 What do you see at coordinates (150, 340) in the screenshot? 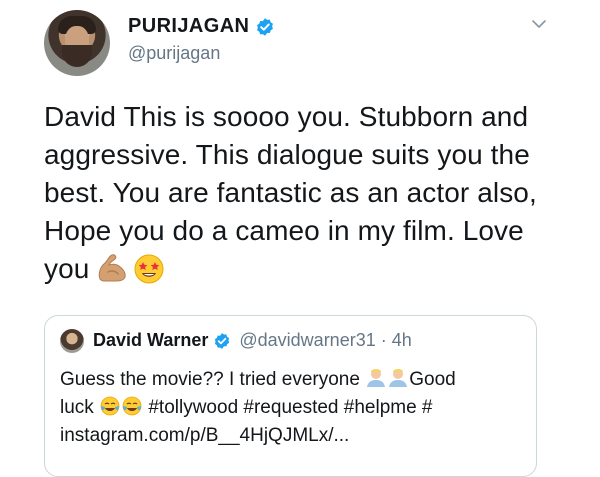
I see `quoted-author-name: David Warner` at bounding box center [150, 340].